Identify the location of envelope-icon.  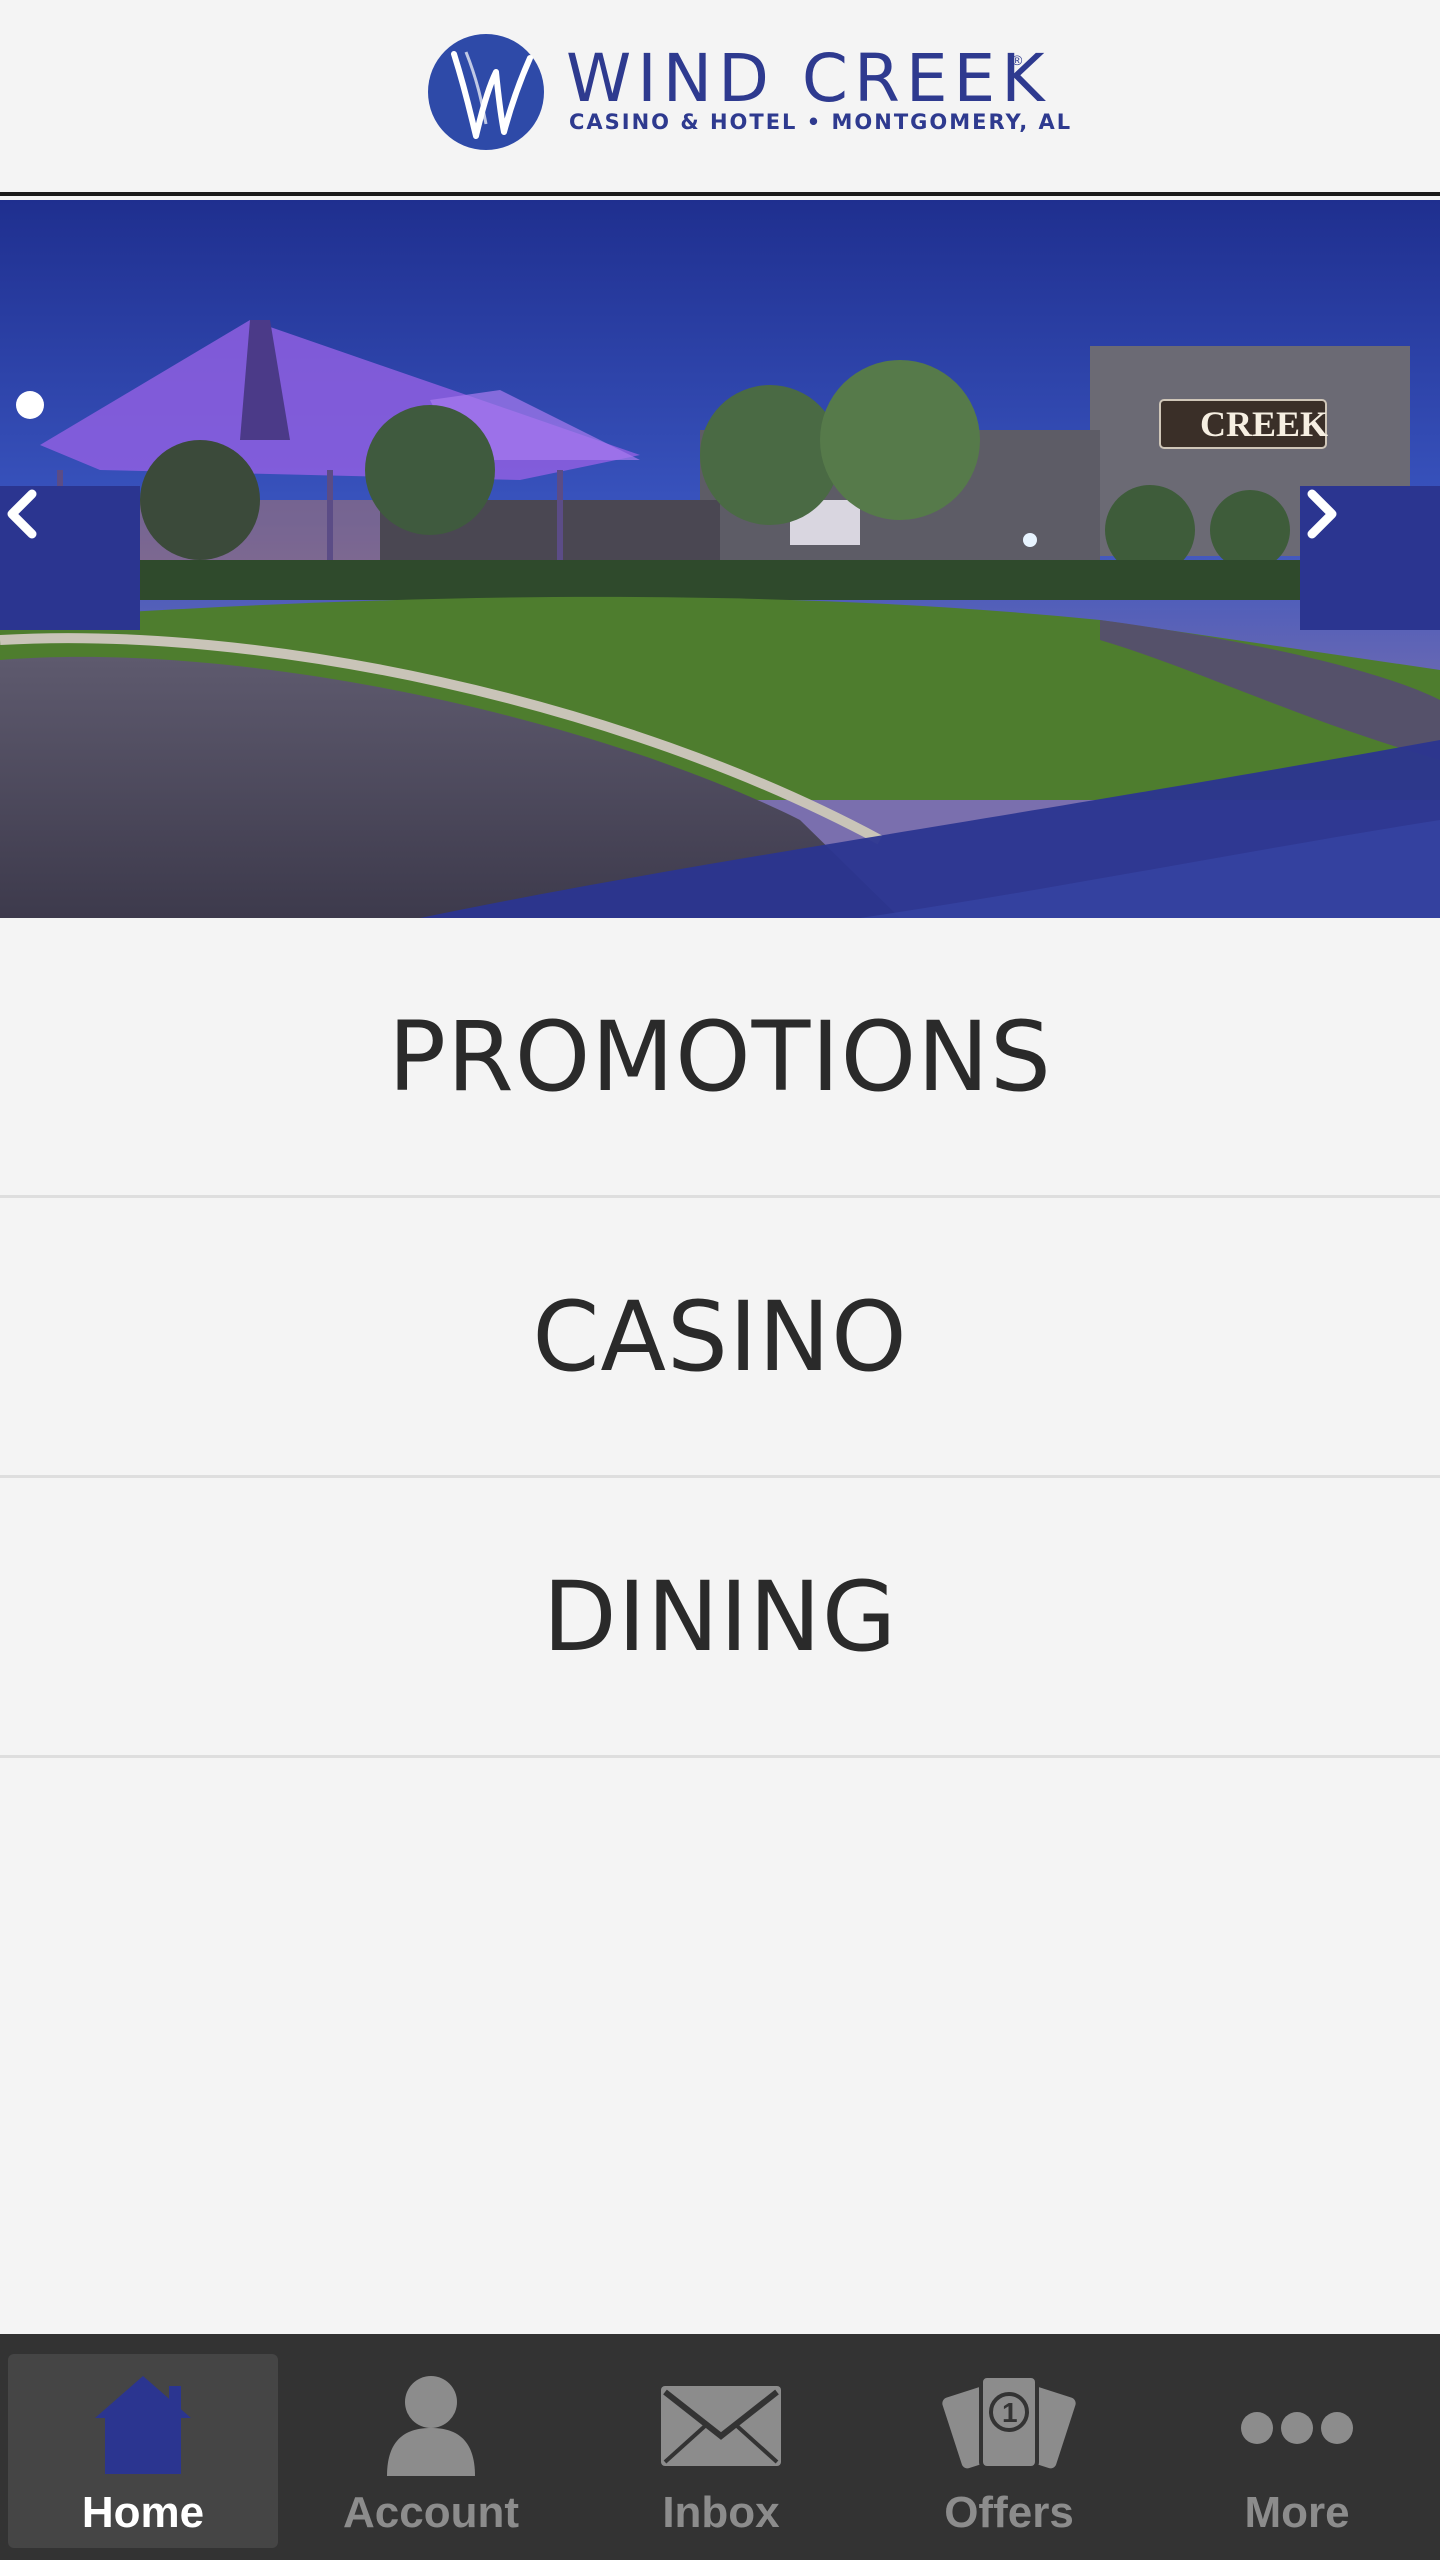
(721, 2426).